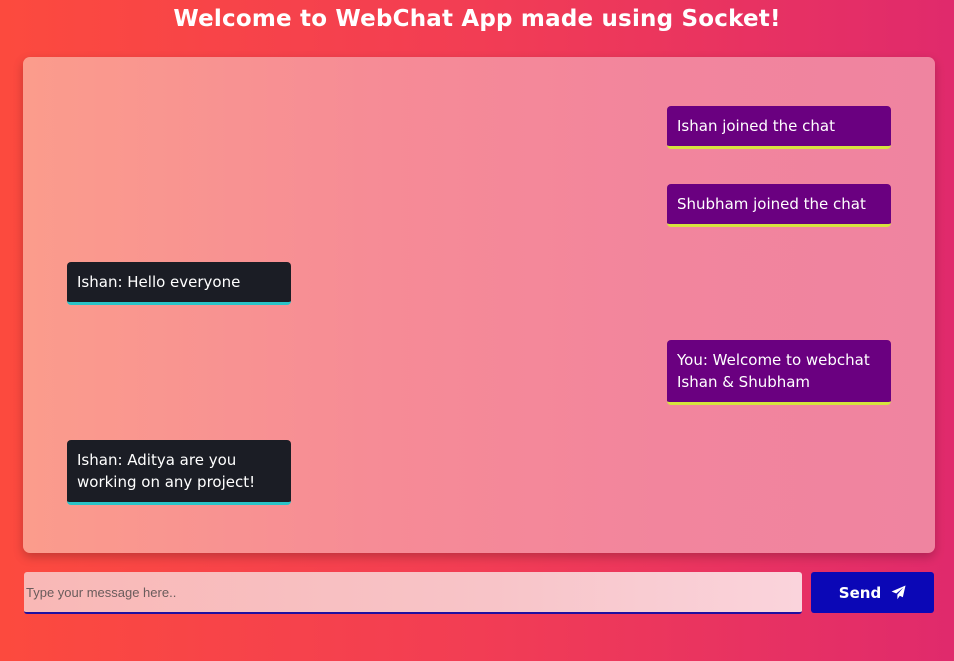 Image resolution: width=954 pixels, height=661 pixels. I want to click on message-system-join: Shubham joined the chat, so click(779, 205).